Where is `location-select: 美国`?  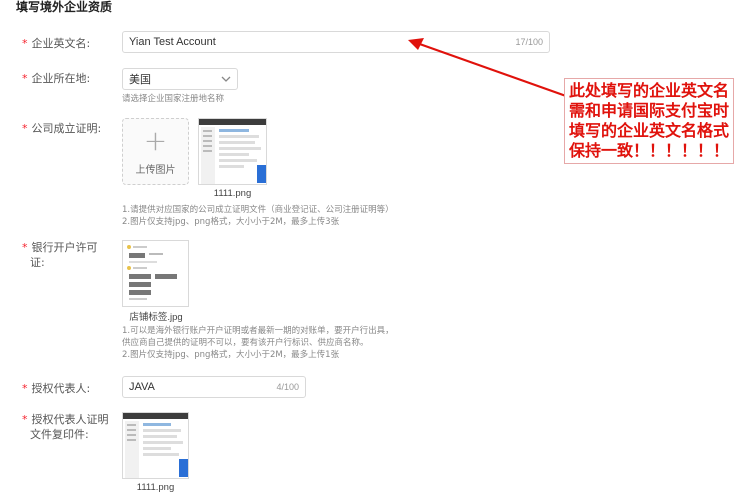
location-select: 美国 is located at coordinates (180, 79).